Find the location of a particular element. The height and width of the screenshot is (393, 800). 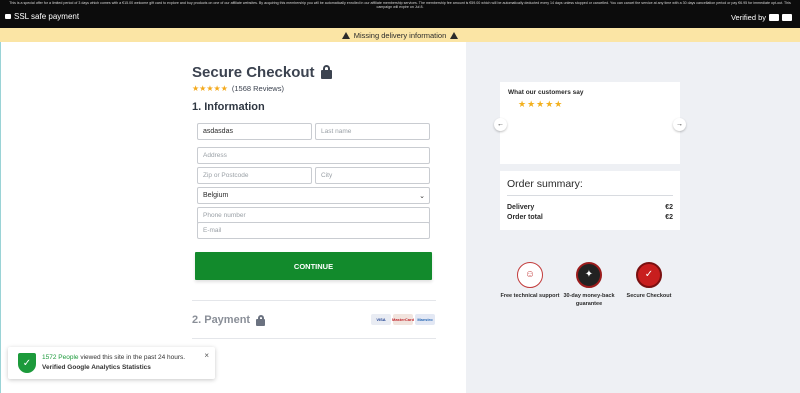

viewers-rest: viewed this site in the past 24 hours. is located at coordinates (132, 357).